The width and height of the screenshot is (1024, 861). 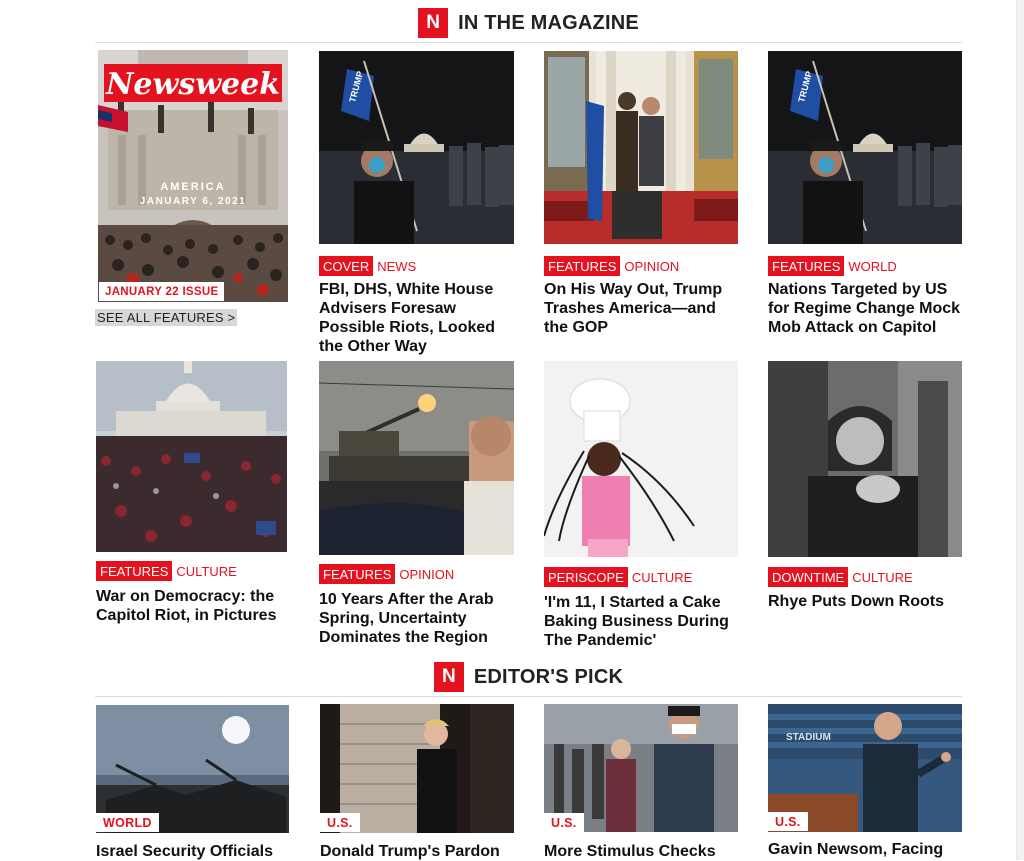 I want to click on section-title-magazine: IN THE MAGAZINE, so click(x=548, y=22).